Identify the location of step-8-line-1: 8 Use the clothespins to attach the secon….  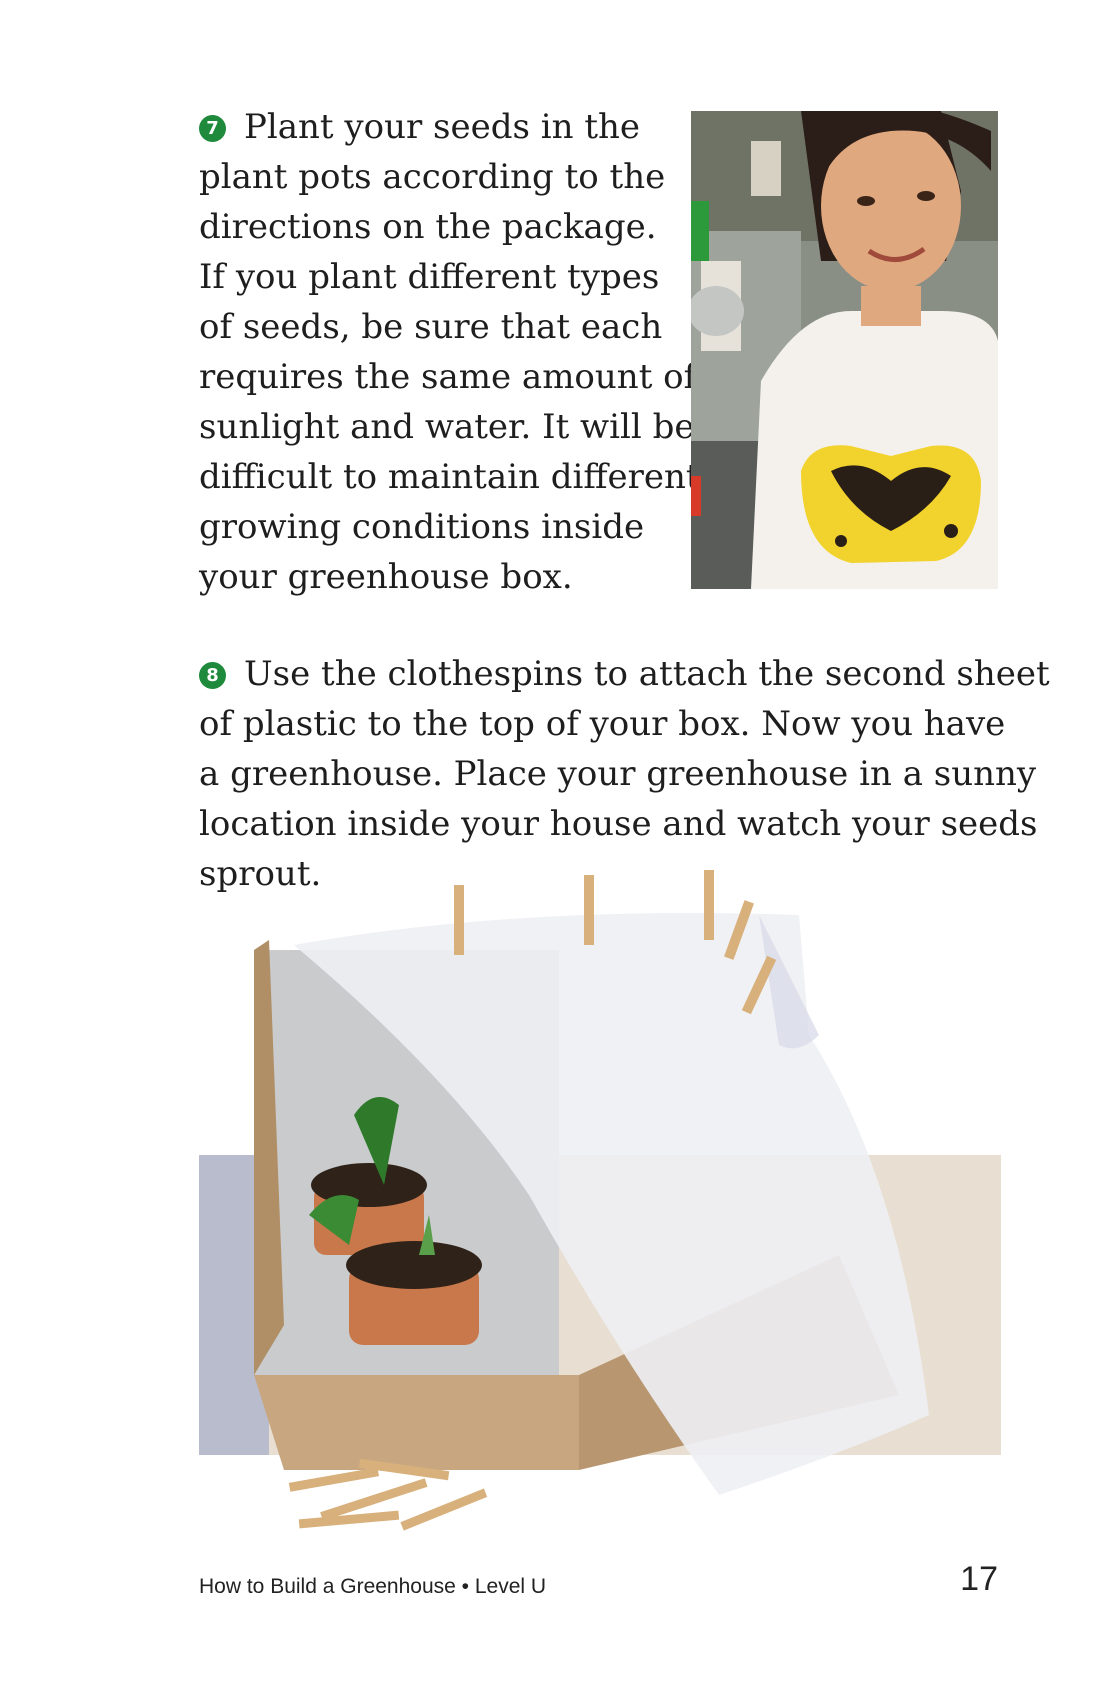
(624, 674).